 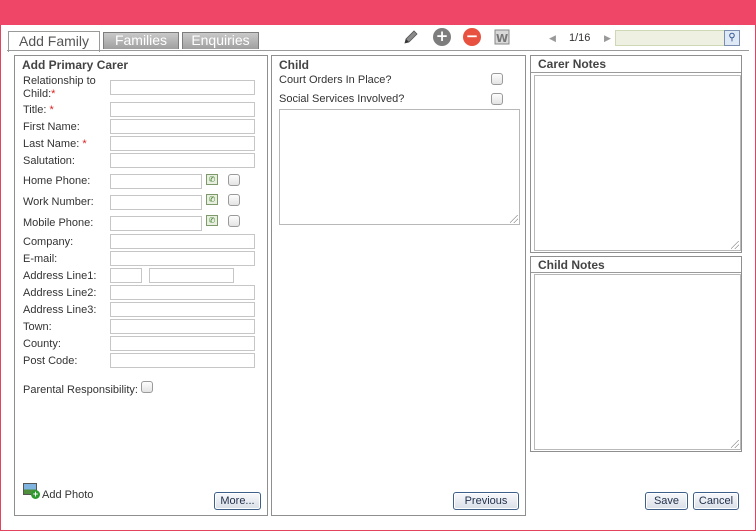 What do you see at coordinates (637, 362) in the screenshot?
I see `child-notes-field` at bounding box center [637, 362].